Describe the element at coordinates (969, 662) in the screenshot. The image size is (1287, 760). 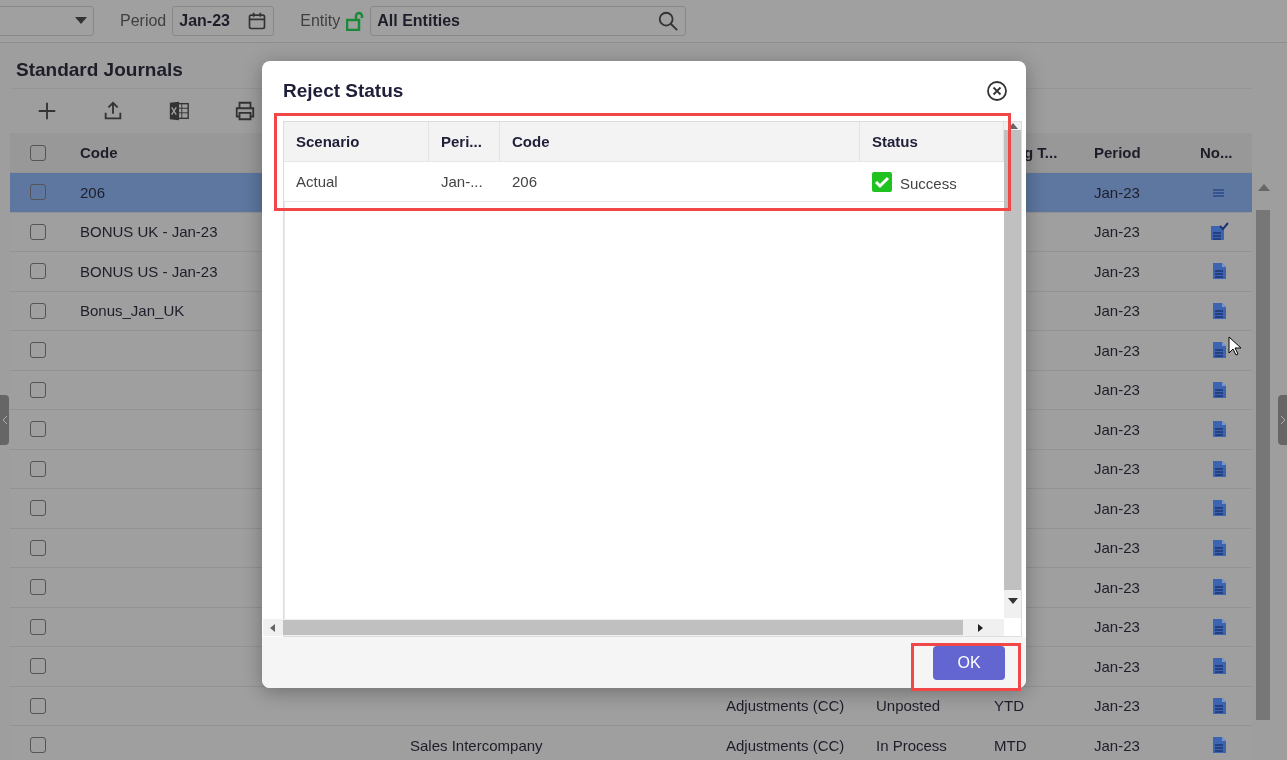
I see `ok-button: OK` at that location.